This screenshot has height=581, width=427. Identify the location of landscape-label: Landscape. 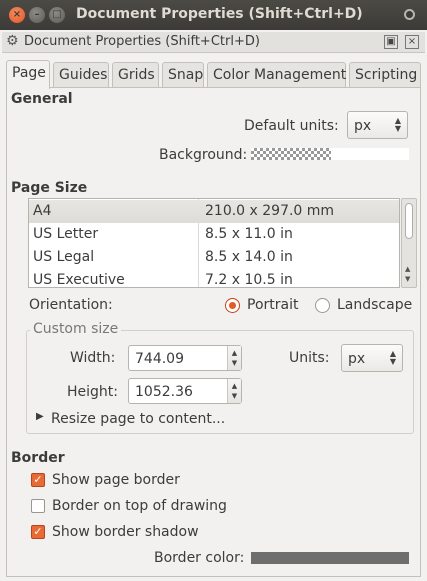
(374, 305).